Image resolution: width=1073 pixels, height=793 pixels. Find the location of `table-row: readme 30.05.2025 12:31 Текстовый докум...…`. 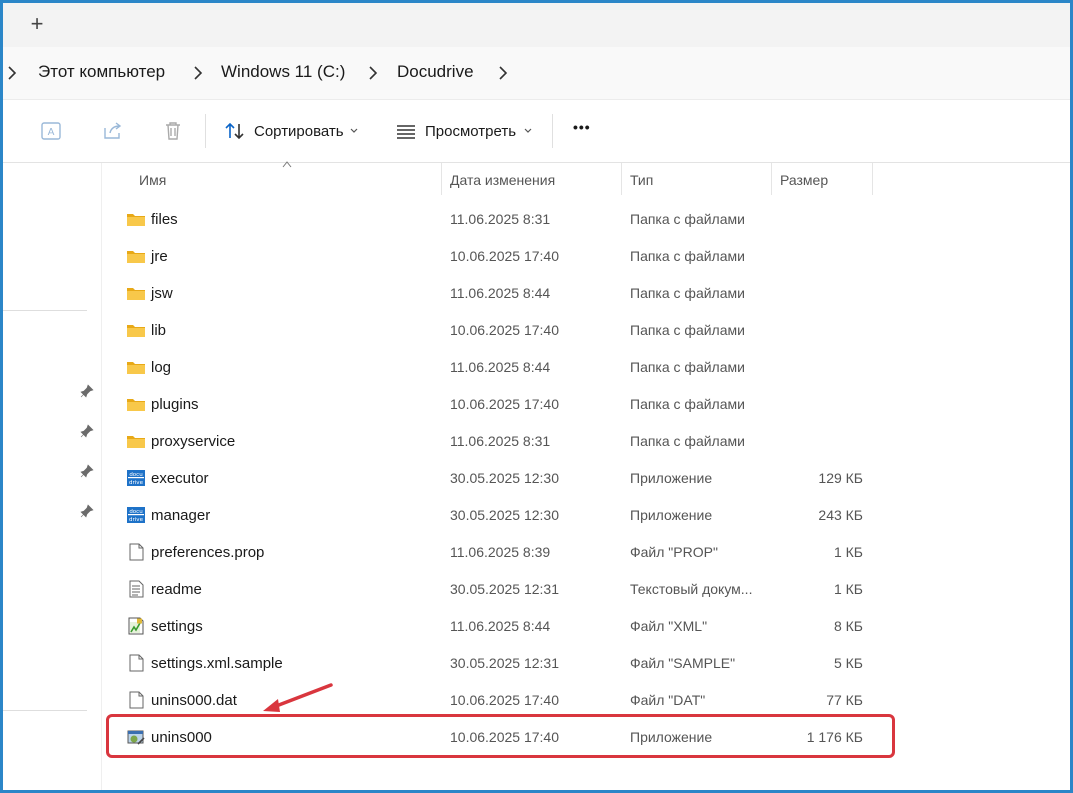

table-row: readme 30.05.2025 12:31 Текстовый докум...… is located at coordinates (488, 589).